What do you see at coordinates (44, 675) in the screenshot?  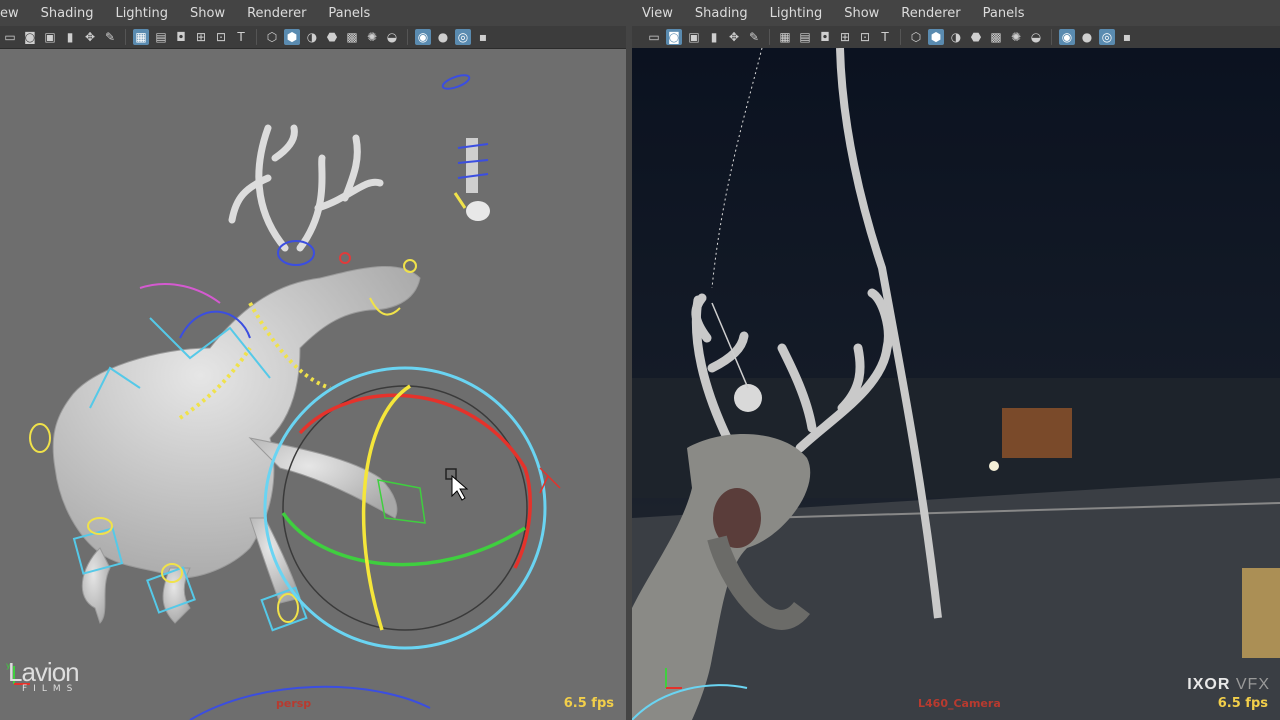 I see `lavion-logo: Lavion FILMS` at bounding box center [44, 675].